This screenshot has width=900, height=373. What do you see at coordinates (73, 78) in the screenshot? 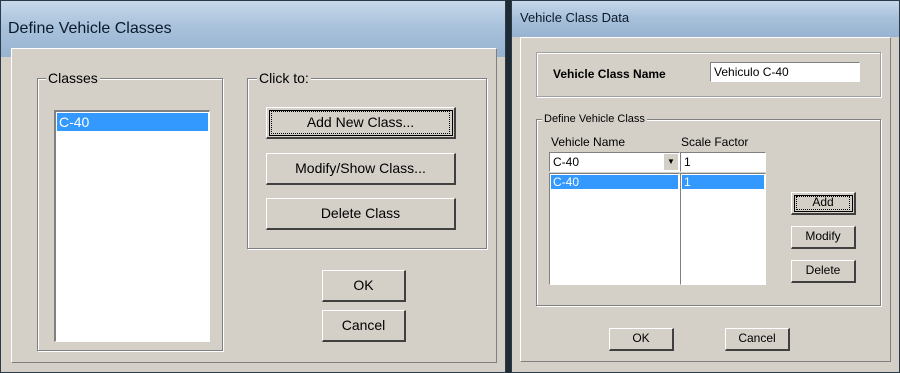
I see `classes-group-label: Classes` at bounding box center [73, 78].